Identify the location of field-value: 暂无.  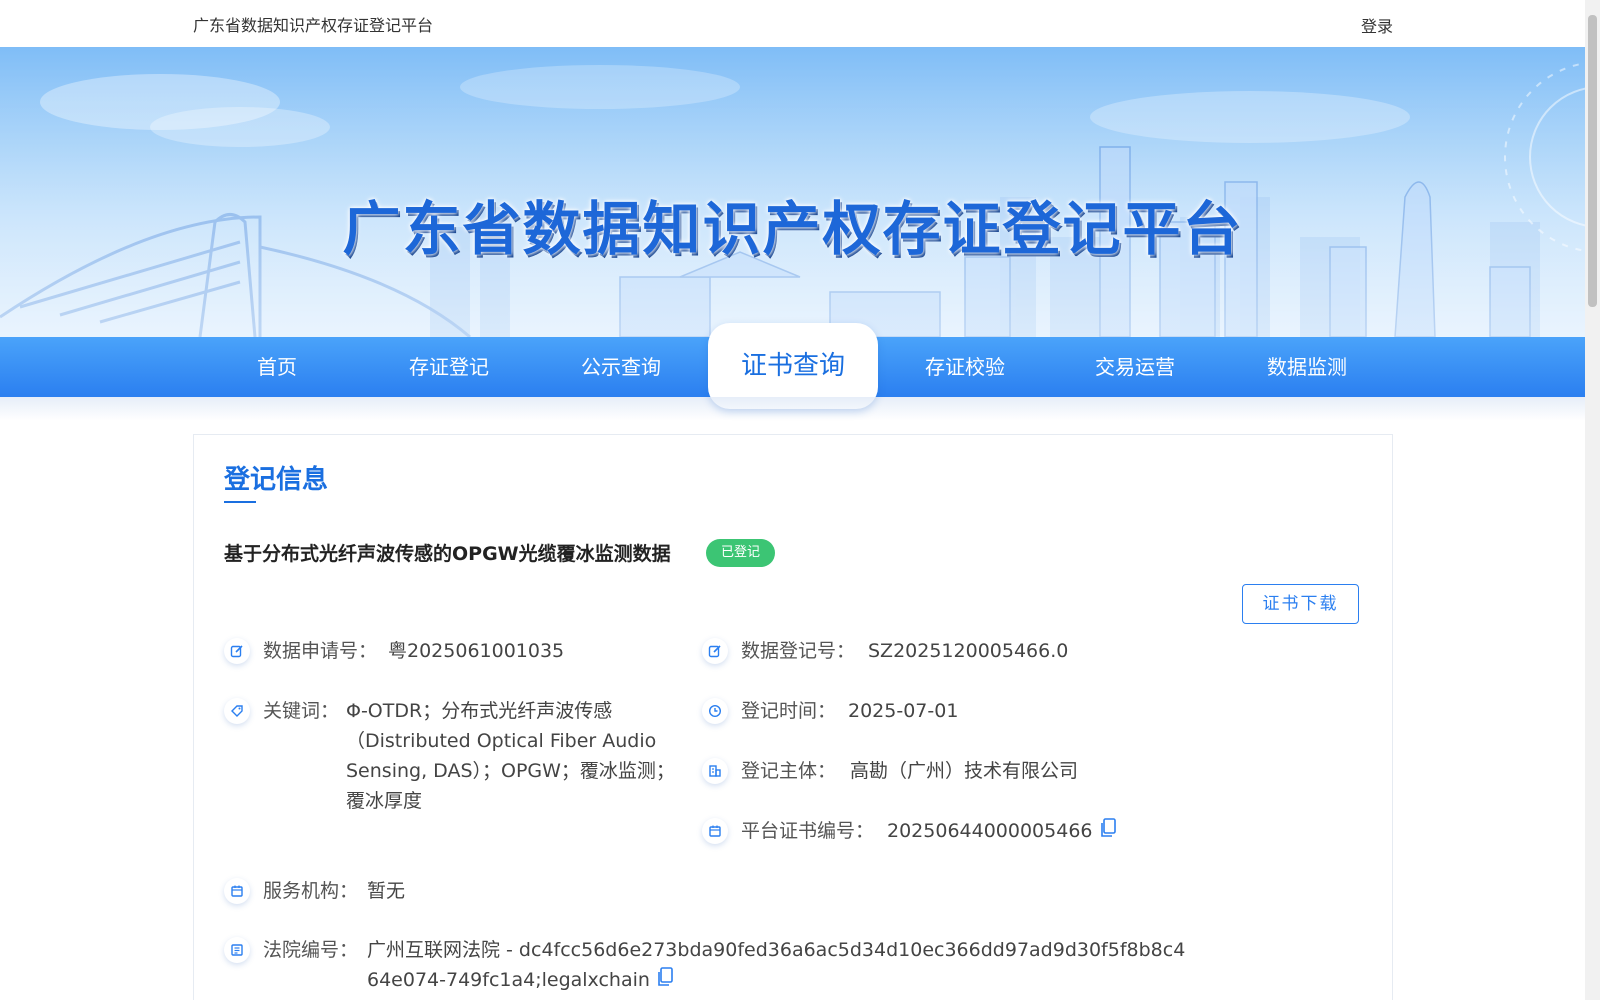
(386, 891).